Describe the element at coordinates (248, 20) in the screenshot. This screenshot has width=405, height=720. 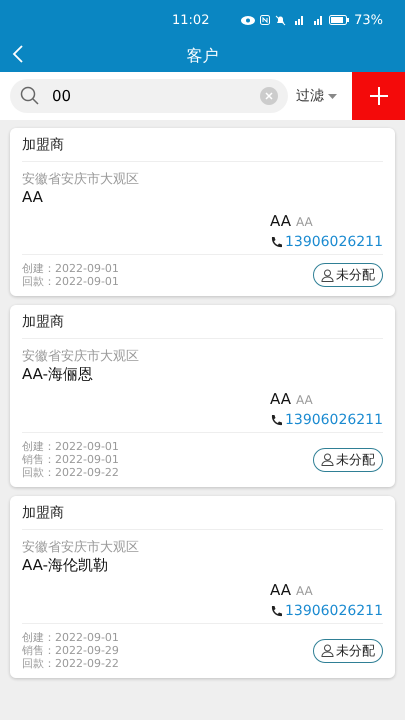
I see `eye-icon` at that location.